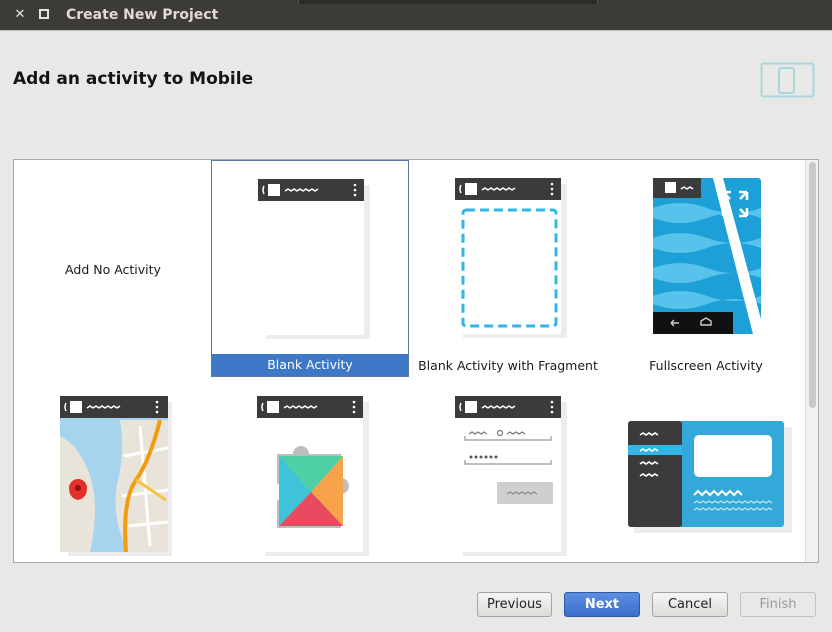 The height and width of the screenshot is (632, 832). I want to click on tile-label: Add No Activity, so click(113, 269).